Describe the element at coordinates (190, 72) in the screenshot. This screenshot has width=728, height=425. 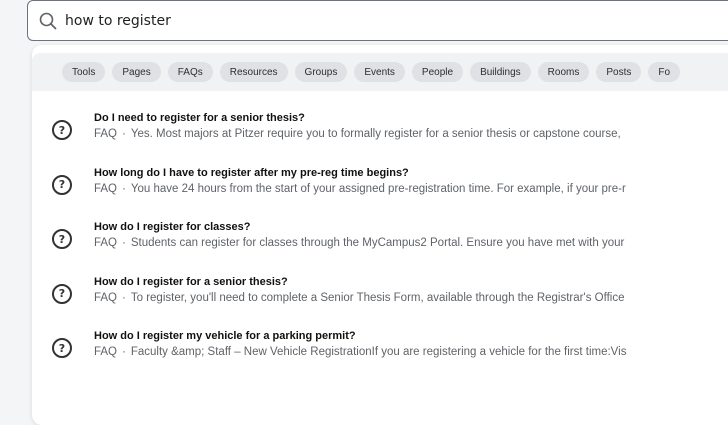
I see `filter-chip-faqs: FAQs` at that location.